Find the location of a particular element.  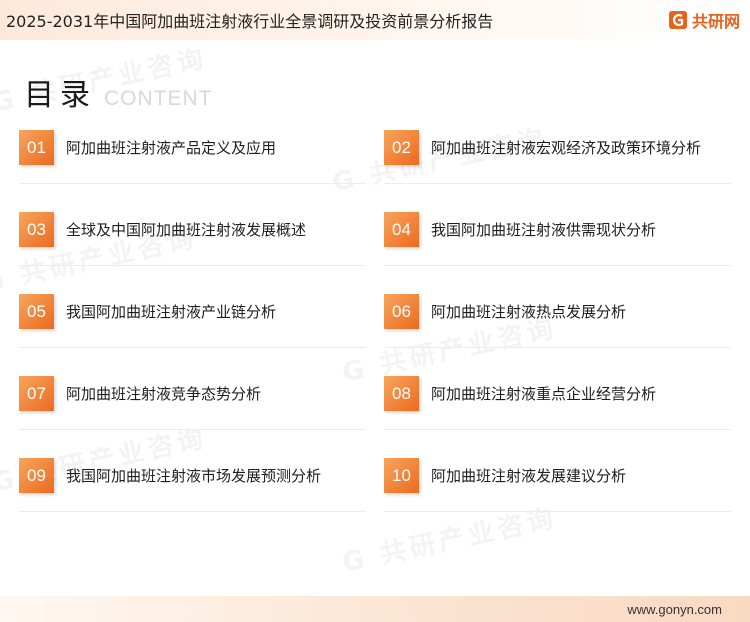

footer-bar: www.gonyn.com is located at coordinates (375, 609).